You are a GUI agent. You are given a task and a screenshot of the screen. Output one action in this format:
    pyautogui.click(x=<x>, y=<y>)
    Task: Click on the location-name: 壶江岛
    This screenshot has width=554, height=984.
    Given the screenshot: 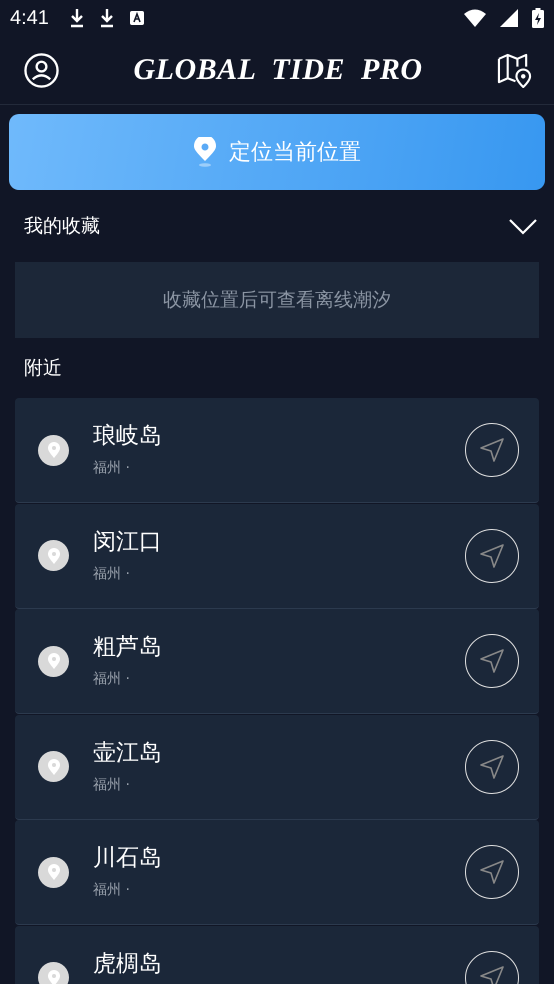 What is the action you would take?
    pyautogui.click(x=128, y=753)
    